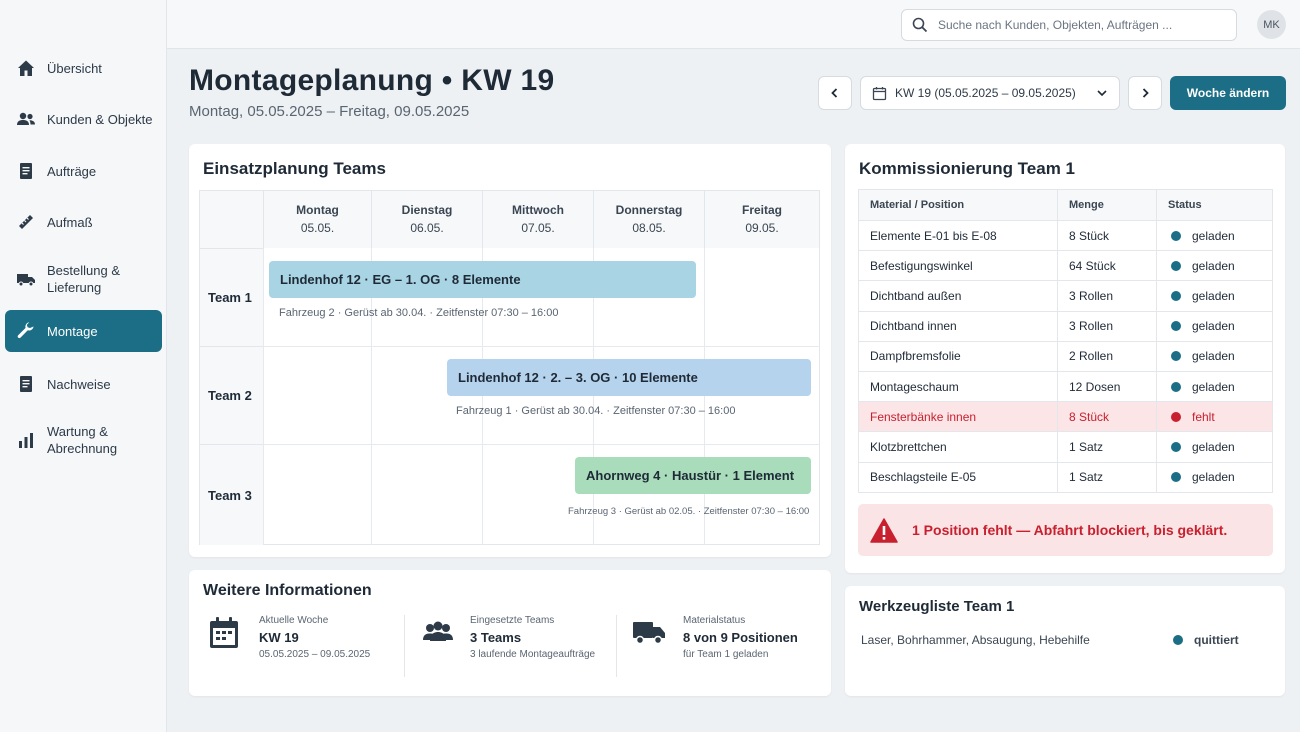 The image size is (1300, 732). What do you see at coordinates (1078, 25) in the screenshot?
I see `search-input` at bounding box center [1078, 25].